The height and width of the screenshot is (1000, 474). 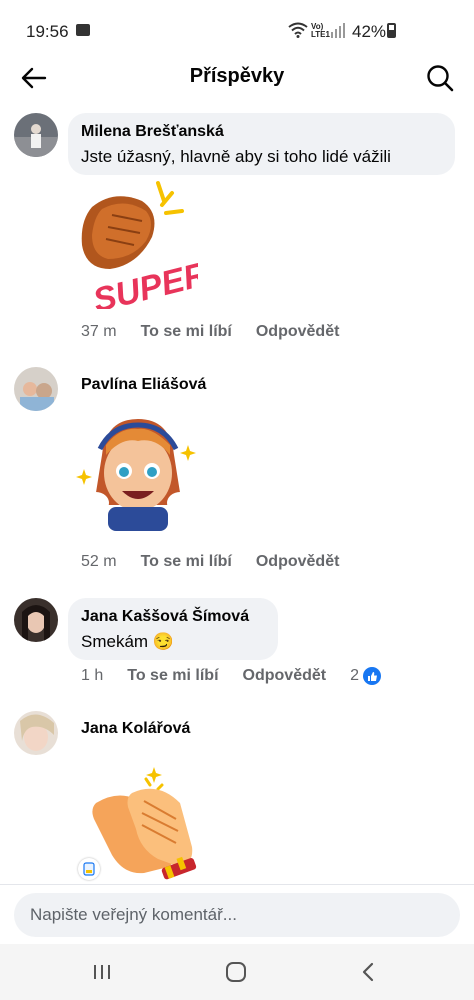 What do you see at coordinates (99, 561) in the screenshot?
I see `comment-time: 52 m` at bounding box center [99, 561].